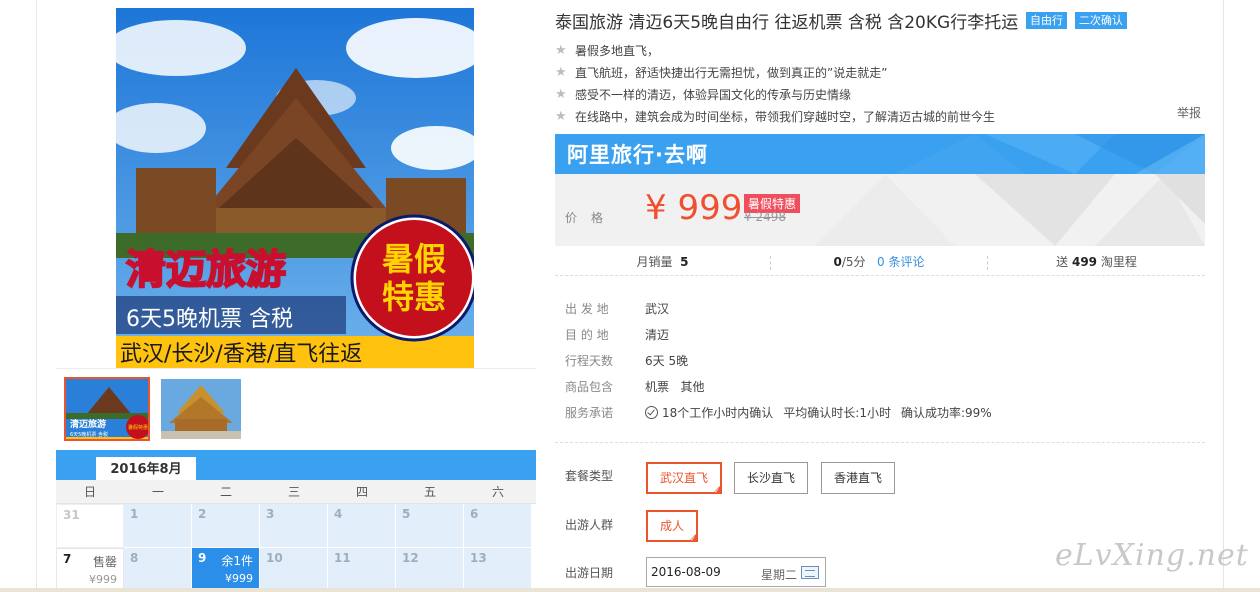  Describe the element at coordinates (497, 492) in the screenshot. I see `weekday-sat: 六` at that location.